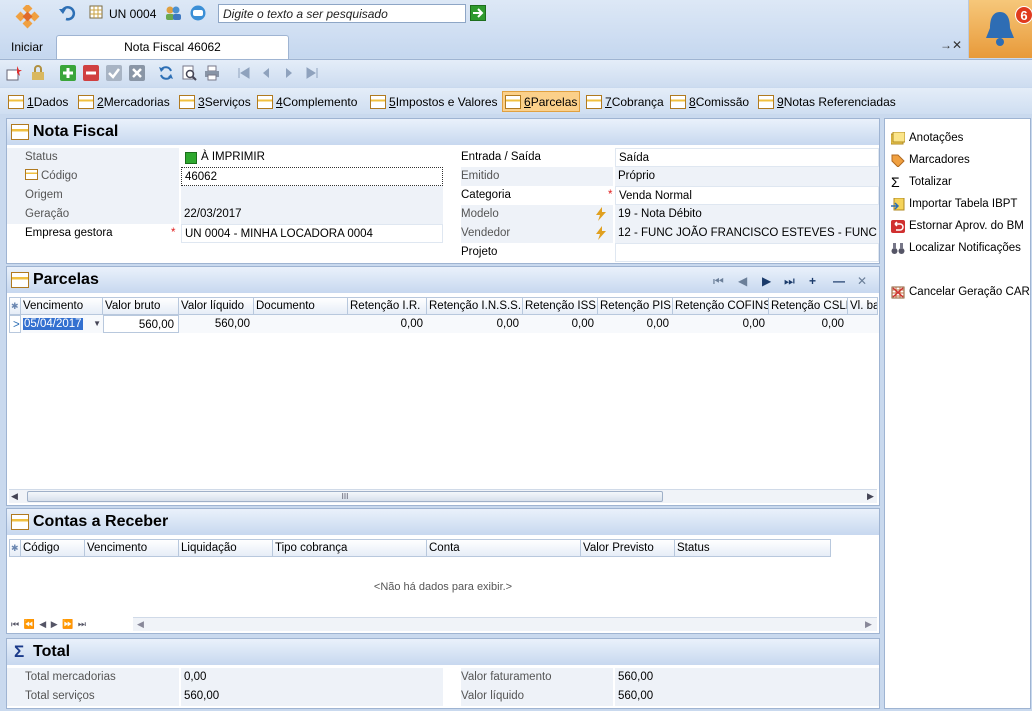  I want to click on cell-valor-bruto: 560,00, so click(141, 324).